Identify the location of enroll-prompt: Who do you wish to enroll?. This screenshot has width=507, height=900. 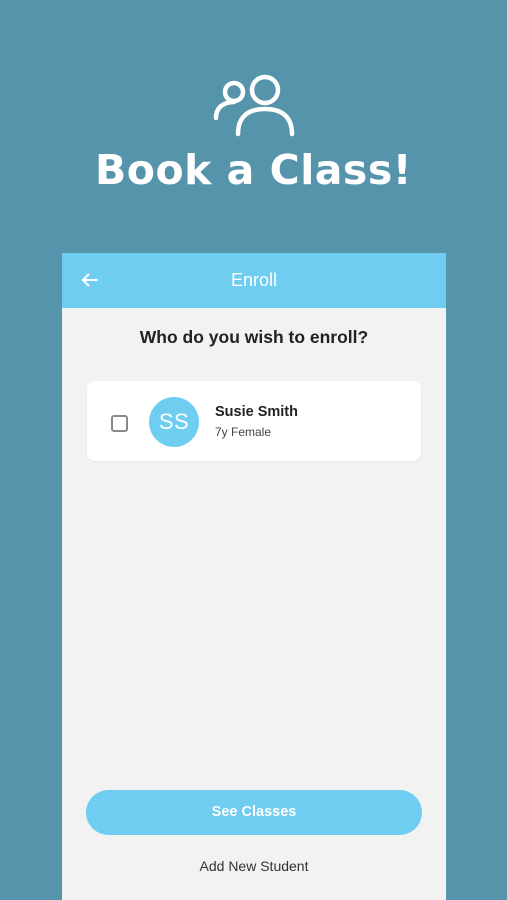
(254, 337).